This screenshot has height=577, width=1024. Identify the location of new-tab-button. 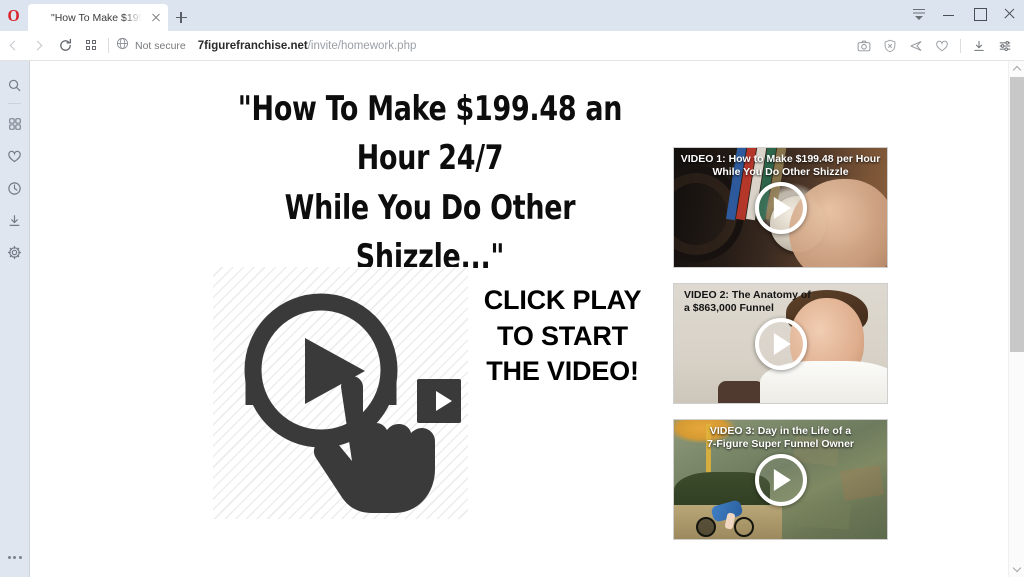
(181, 17).